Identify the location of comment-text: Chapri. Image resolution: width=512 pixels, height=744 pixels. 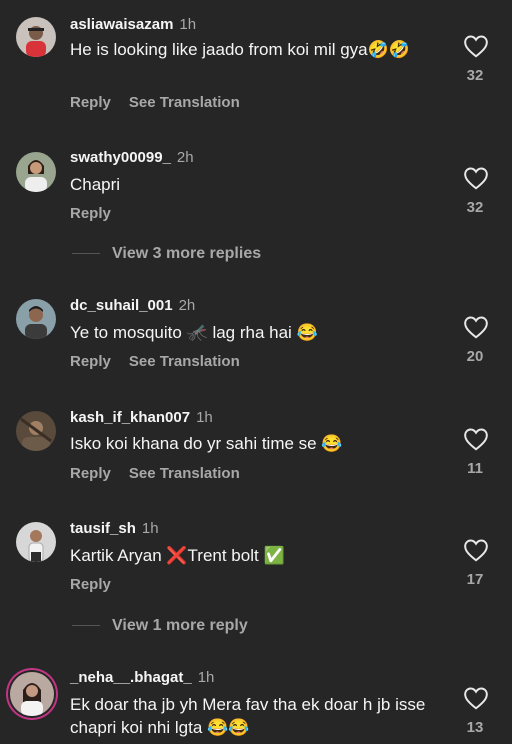
(95, 184).